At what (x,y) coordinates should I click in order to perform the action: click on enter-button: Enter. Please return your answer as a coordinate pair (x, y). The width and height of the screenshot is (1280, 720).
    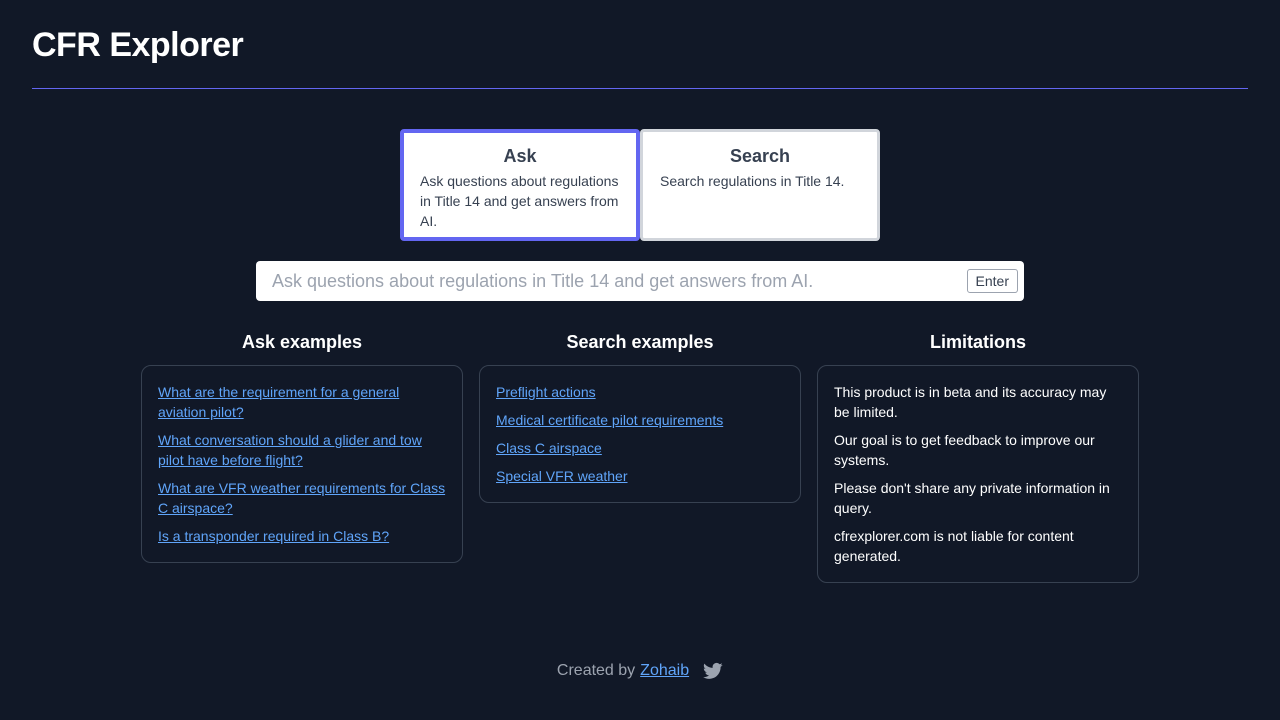
    Looking at the image, I should click on (992, 281).